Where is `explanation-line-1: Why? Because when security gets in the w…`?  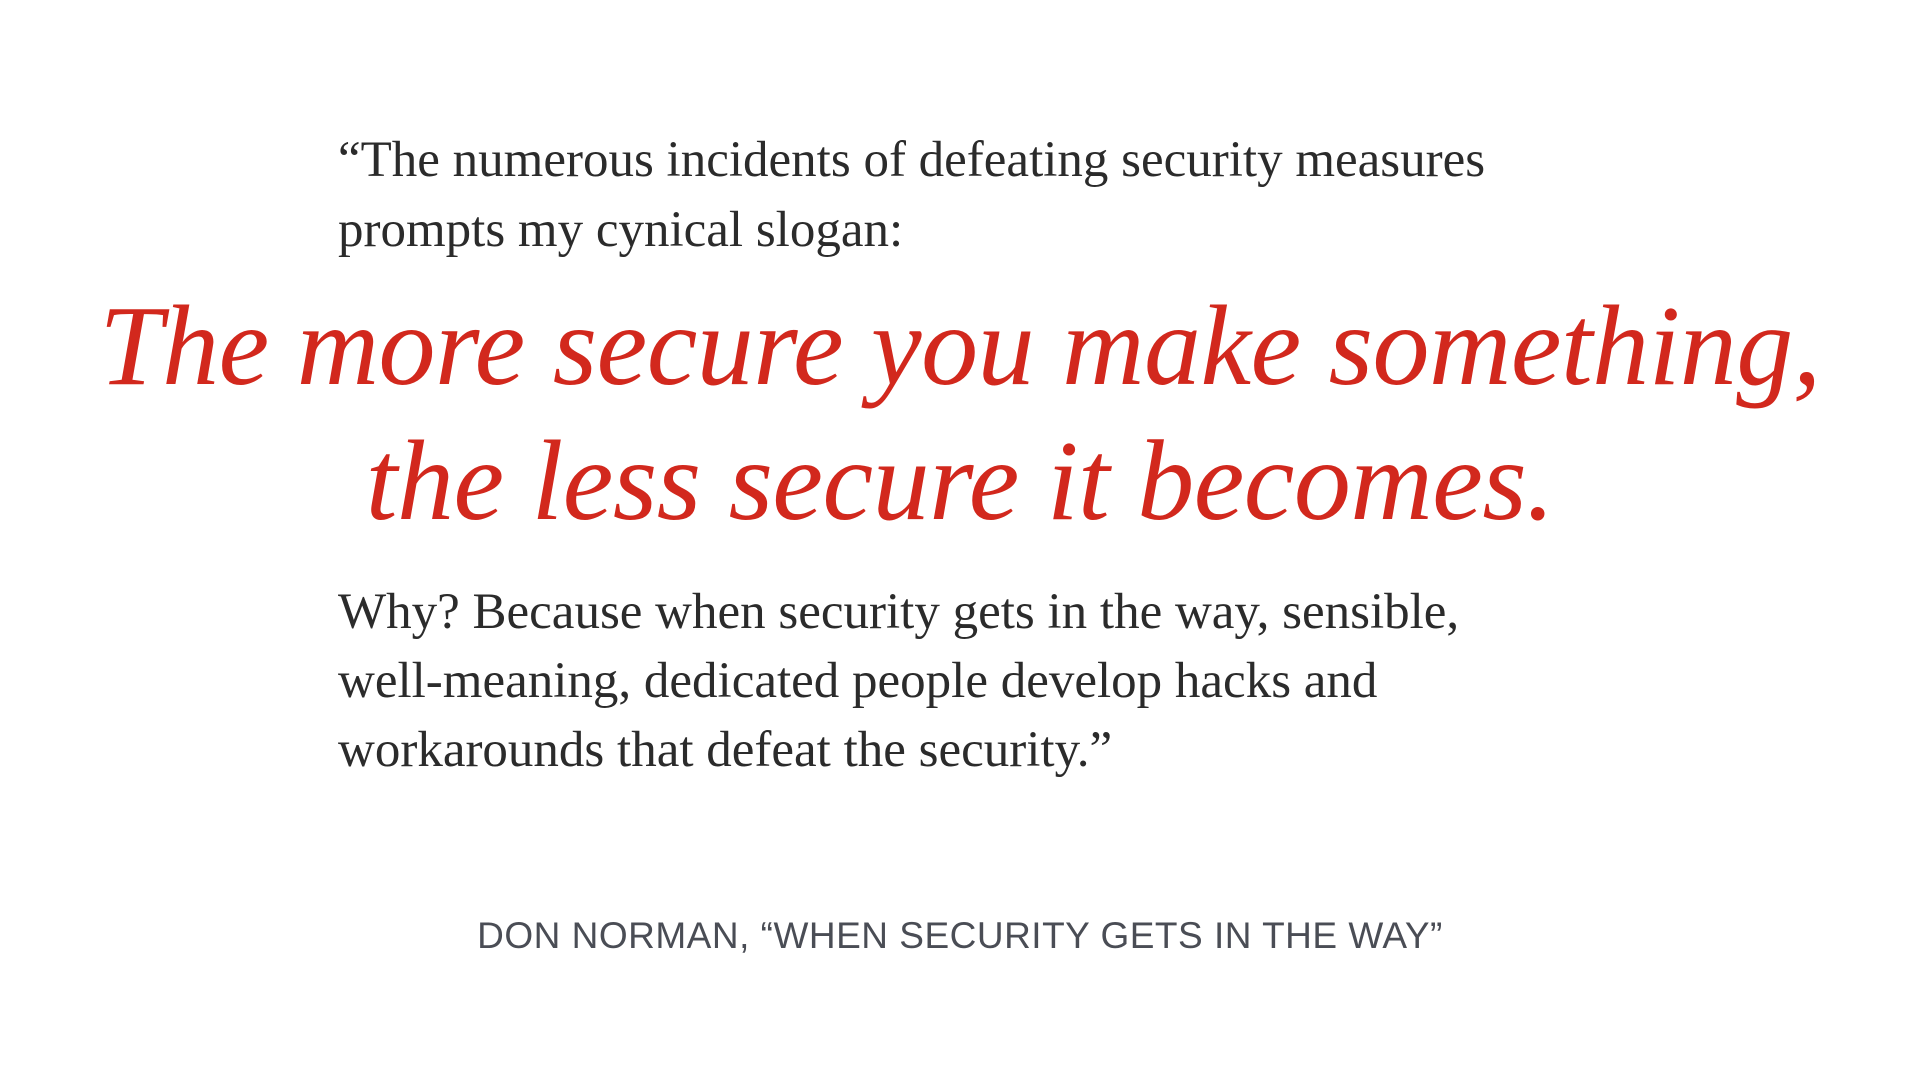
explanation-line-1: Why? Because when security gets in the w… is located at coordinates (899, 612).